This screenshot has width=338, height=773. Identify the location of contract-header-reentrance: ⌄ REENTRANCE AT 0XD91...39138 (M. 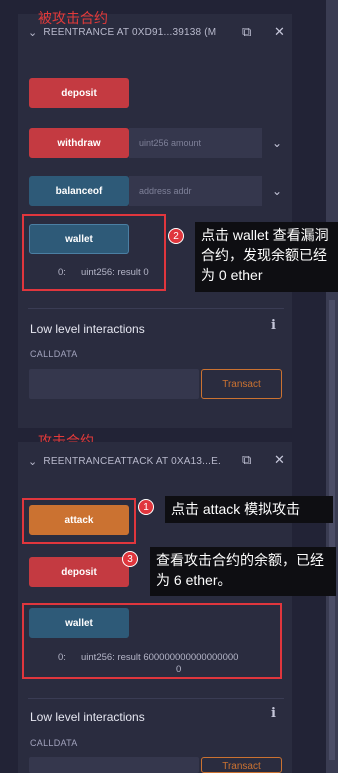
(122, 32).